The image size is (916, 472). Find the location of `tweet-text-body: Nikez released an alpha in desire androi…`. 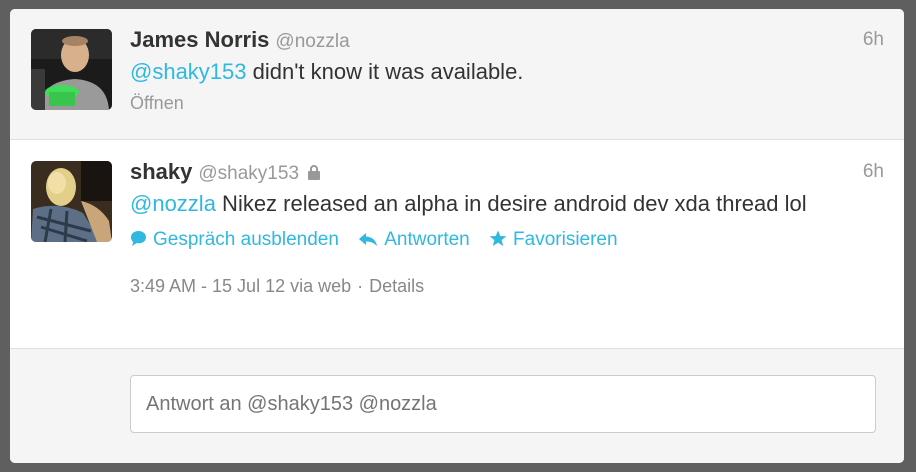

tweet-text-body: Nikez released an alpha in desire androi… is located at coordinates (511, 203).